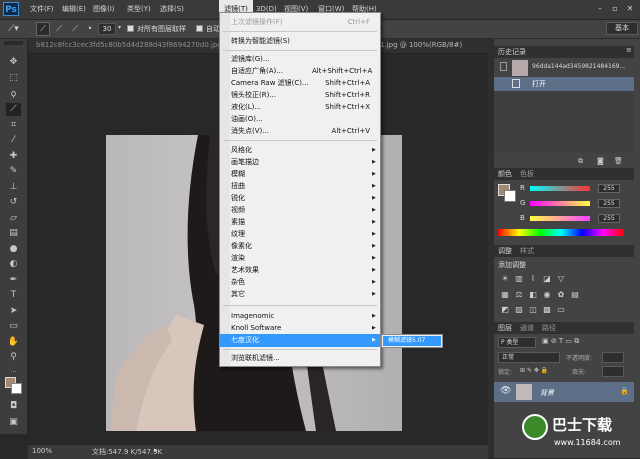 The width and height of the screenshot is (640, 459). I want to click on brush-tool-icon: ✎, so click(13, 171).